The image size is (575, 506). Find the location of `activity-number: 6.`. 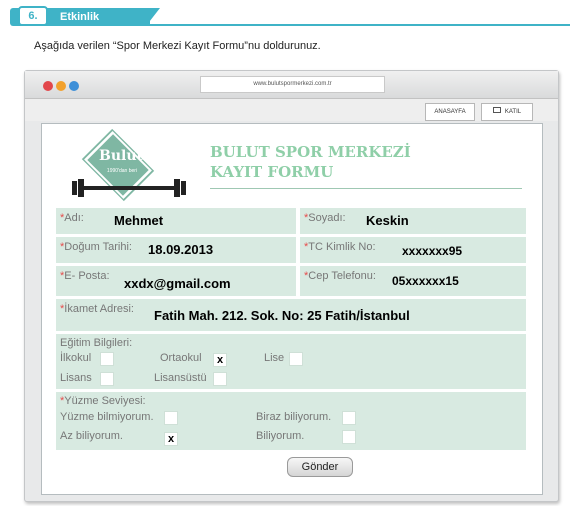

activity-number: 6. is located at coordinates (33, 16).